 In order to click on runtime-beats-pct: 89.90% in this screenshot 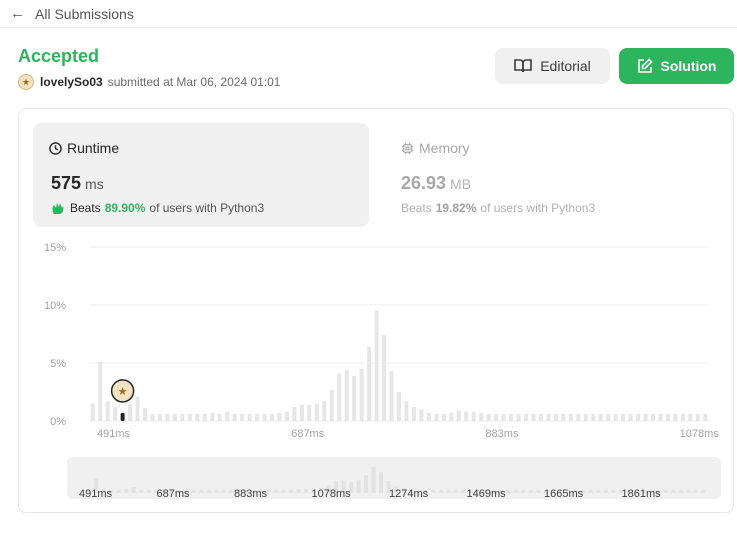, I will do `click(125, 208)`.